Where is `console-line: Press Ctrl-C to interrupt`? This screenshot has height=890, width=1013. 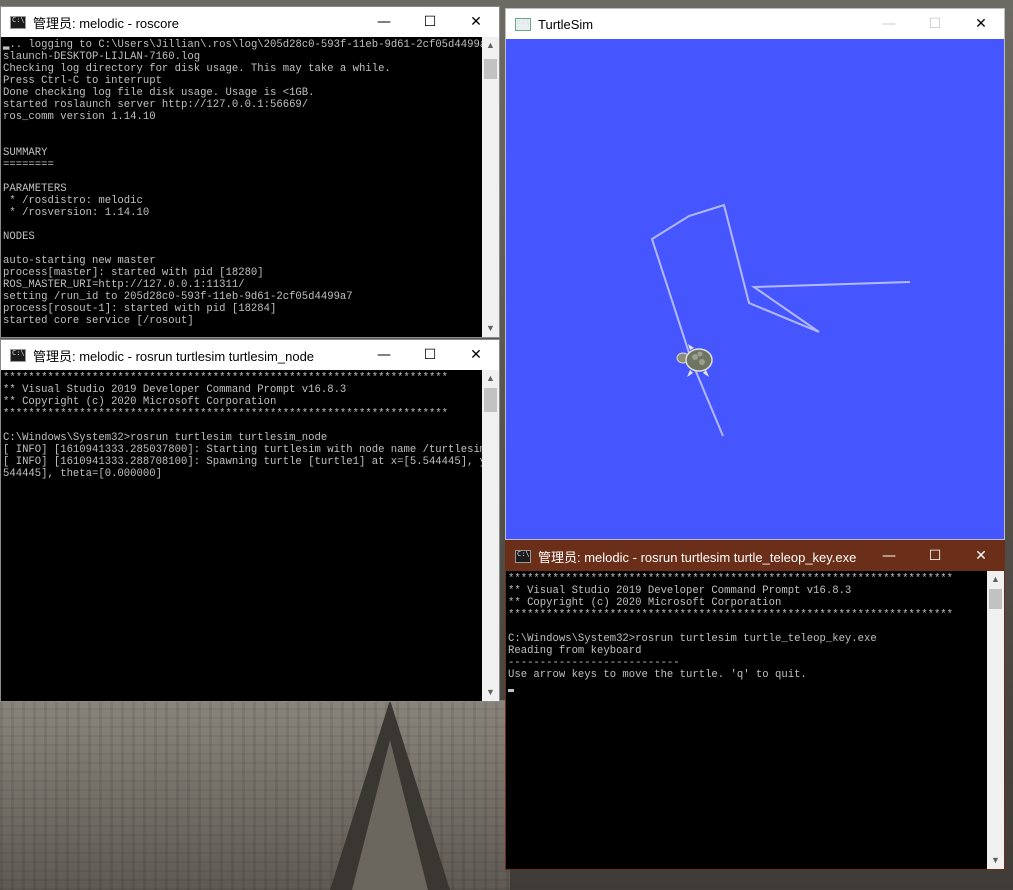 console-line: Press Ctrl-C to interrupt is located at coordinates (82, 81).